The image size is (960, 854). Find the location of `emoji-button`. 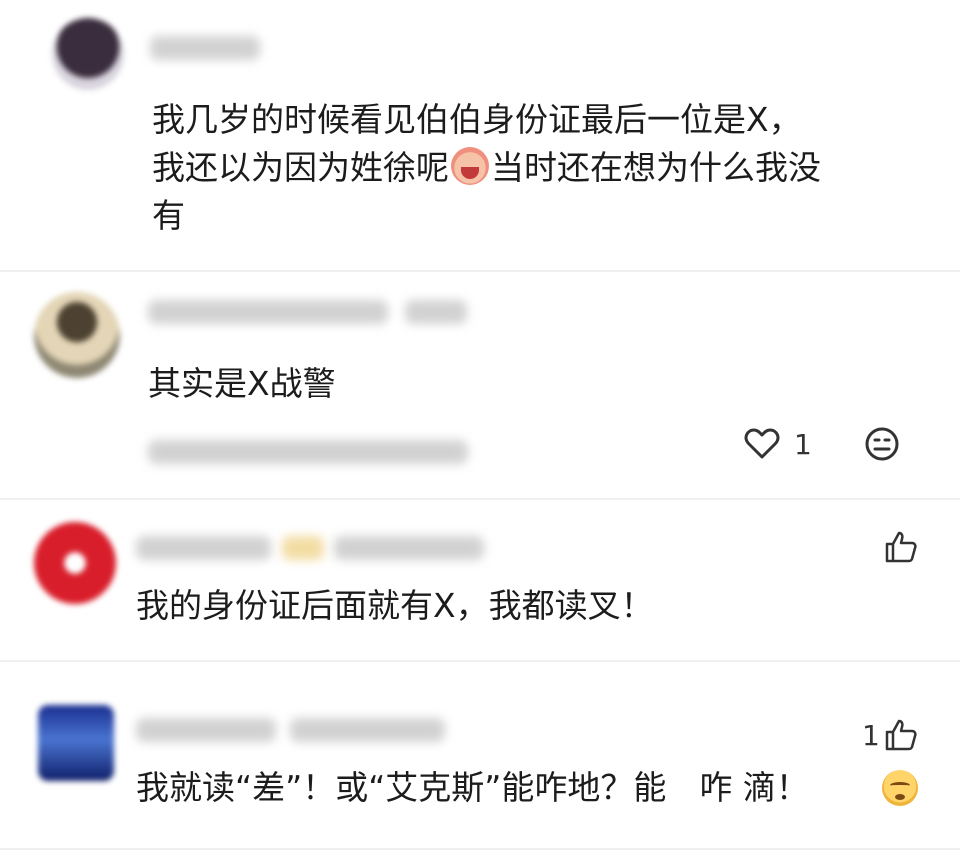

emoji-button is located at coordinates (882, 444).